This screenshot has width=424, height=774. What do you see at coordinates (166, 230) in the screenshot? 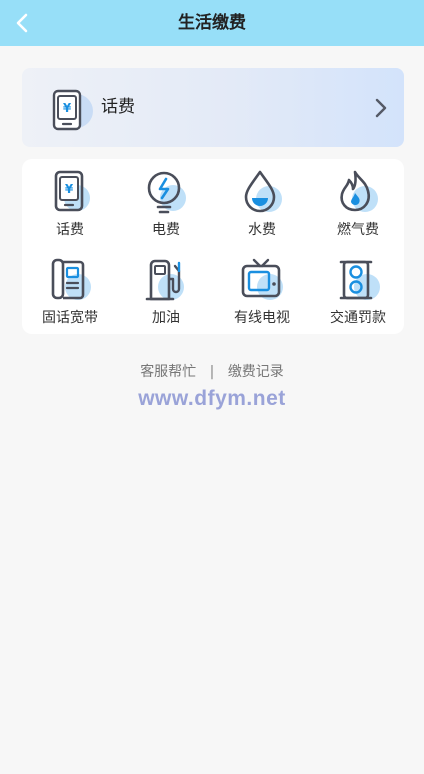
I see `service-label: 电费` at bounding box center [166, 230].